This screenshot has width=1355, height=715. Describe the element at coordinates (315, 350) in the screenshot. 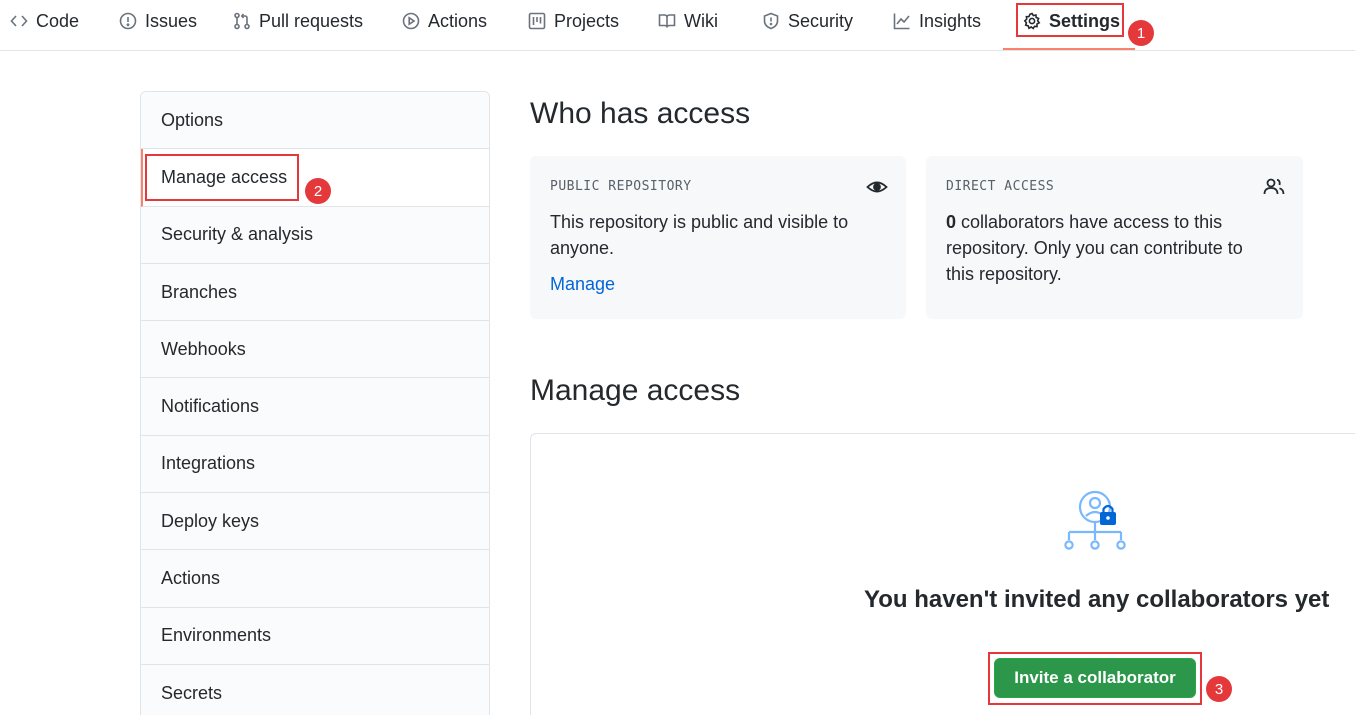

I see `sidebar-item-webhooks: Webhooks` at that location.